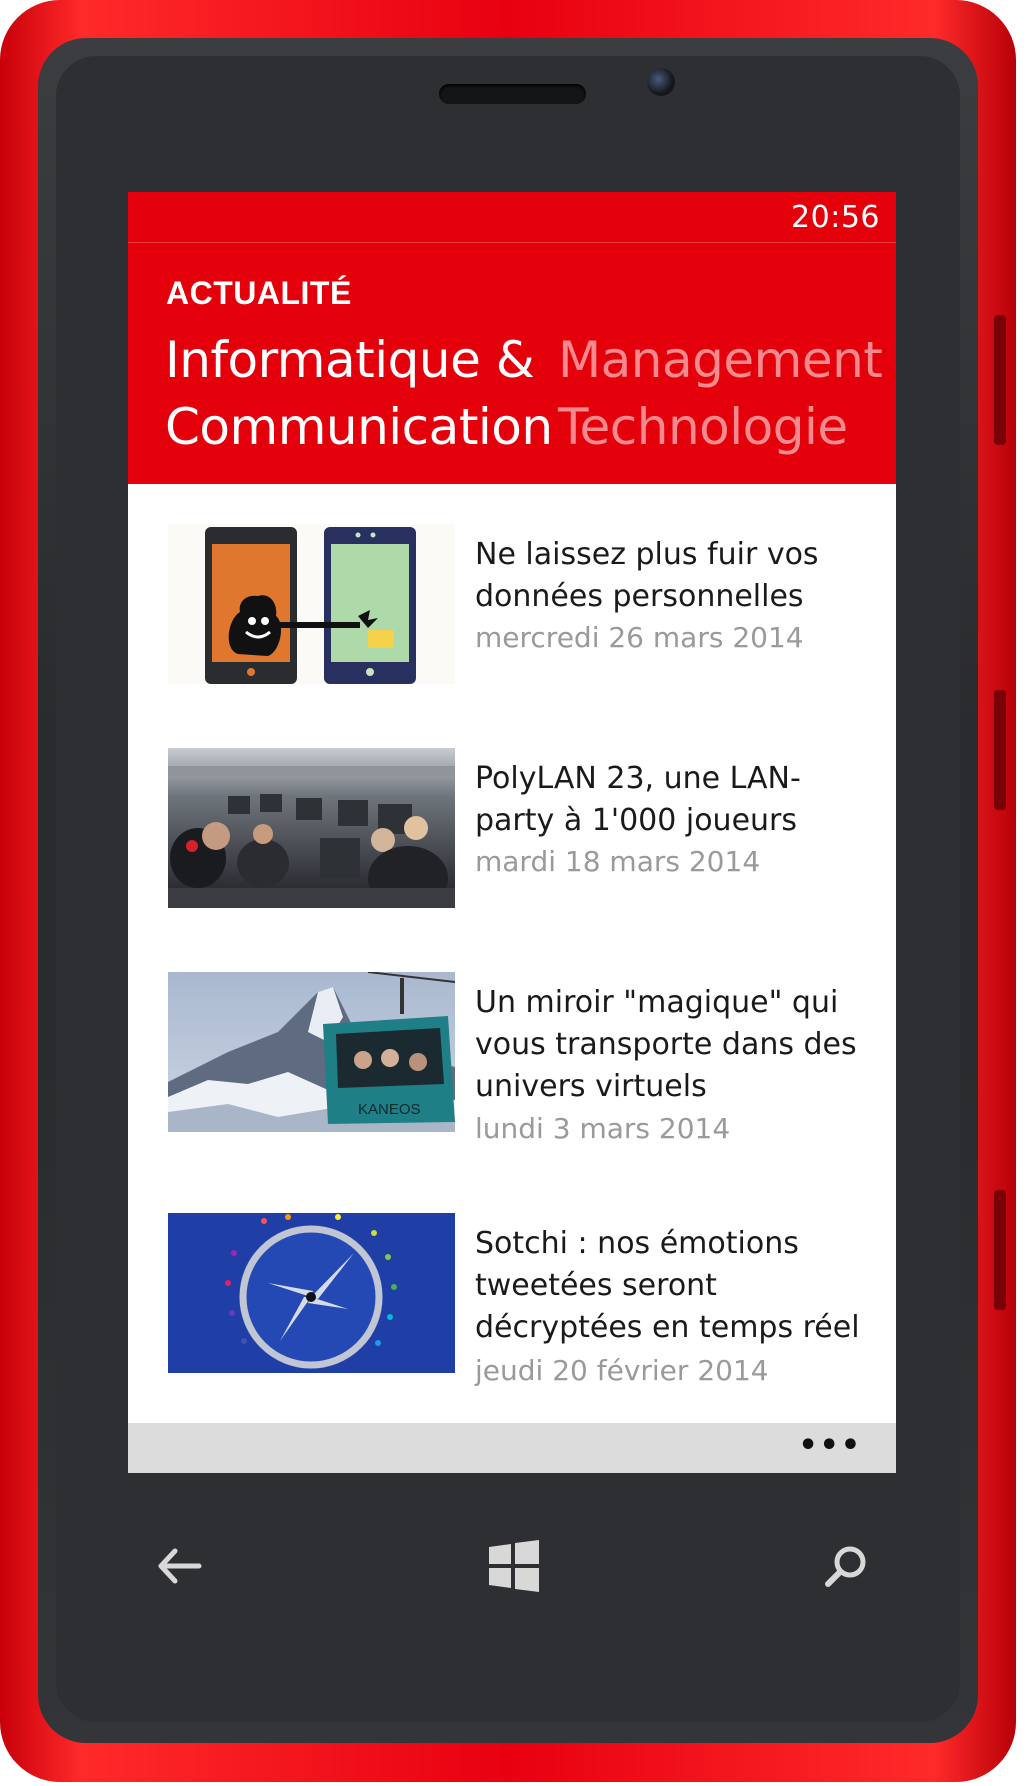 The image size is (1028, 1786). Describe the element at coordinates (661, 82) in the screenshot. I see `front-camera` at that location.